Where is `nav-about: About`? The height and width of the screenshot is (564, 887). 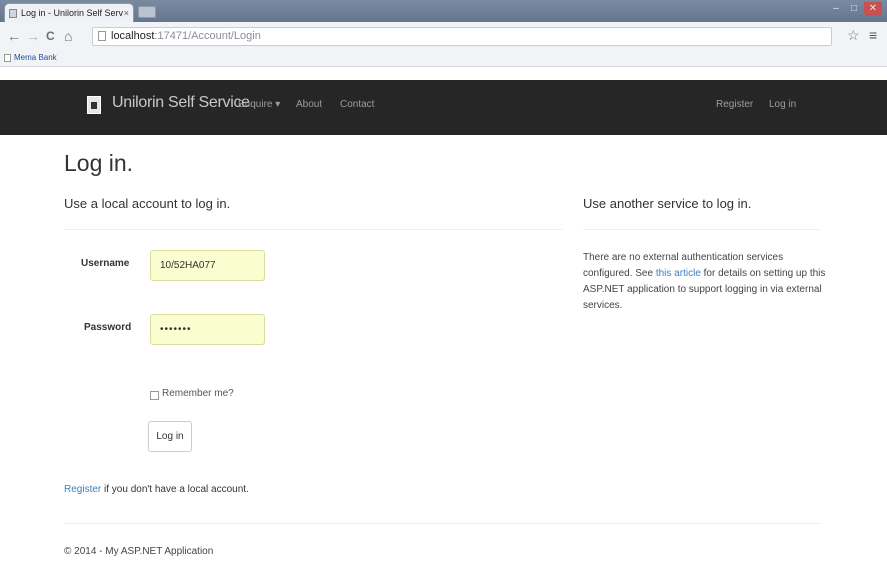 nav-about: About is located at coordinates (309, 104).